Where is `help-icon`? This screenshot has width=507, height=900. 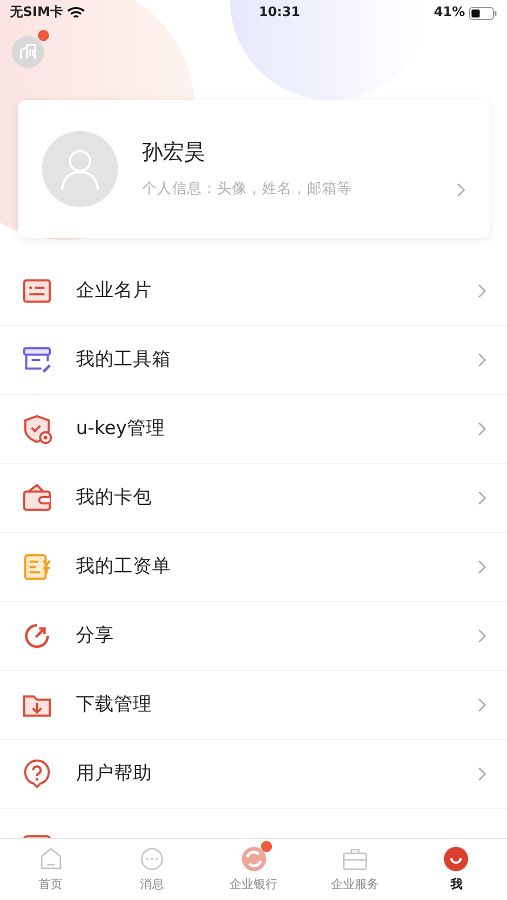
help-icon is located at coordinates (37, 774).